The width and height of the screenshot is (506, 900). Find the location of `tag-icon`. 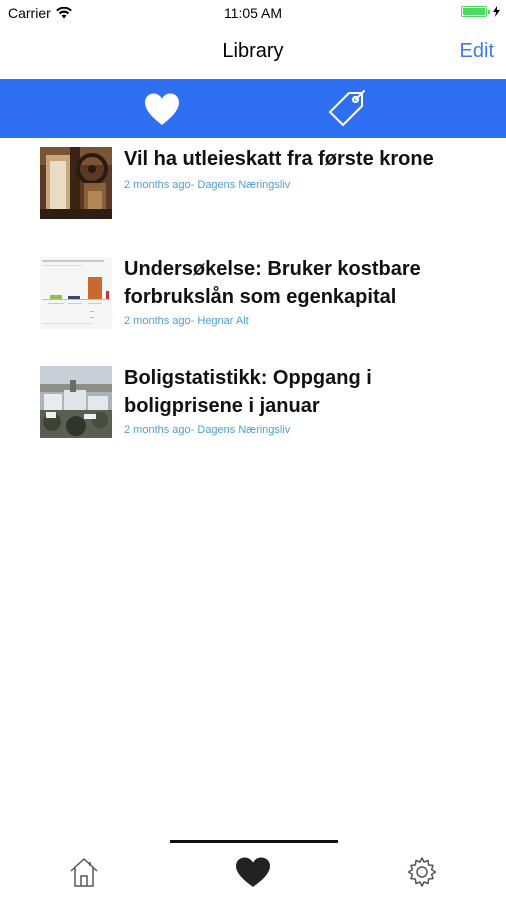

tag-icon is located at coordinates (347, 107).